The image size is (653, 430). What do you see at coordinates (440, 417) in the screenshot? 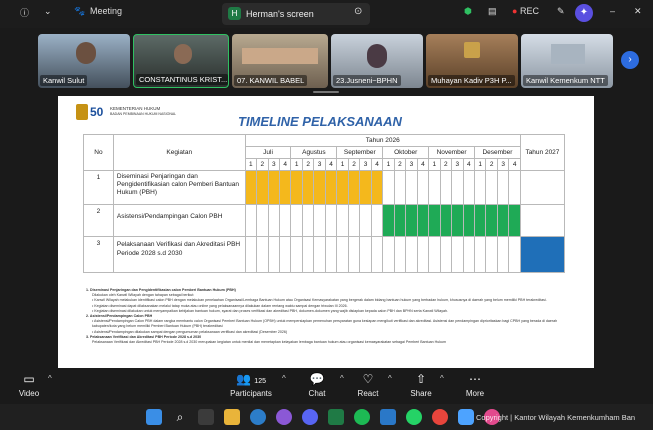
I see `chrome-icon` at bounding box center [440, 417].